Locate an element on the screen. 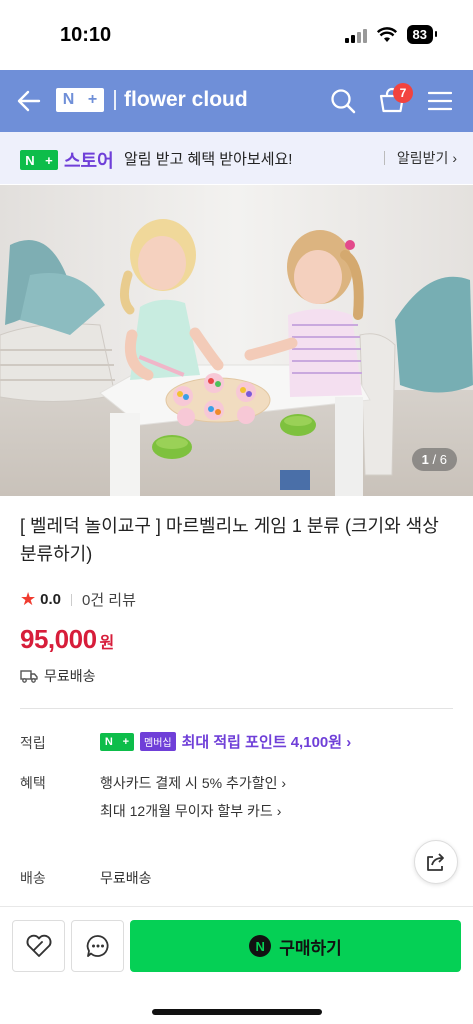 Image resolution: width=473 pixels, height=1024 pixels. home-indicator is located at coordinates (237, 1012).